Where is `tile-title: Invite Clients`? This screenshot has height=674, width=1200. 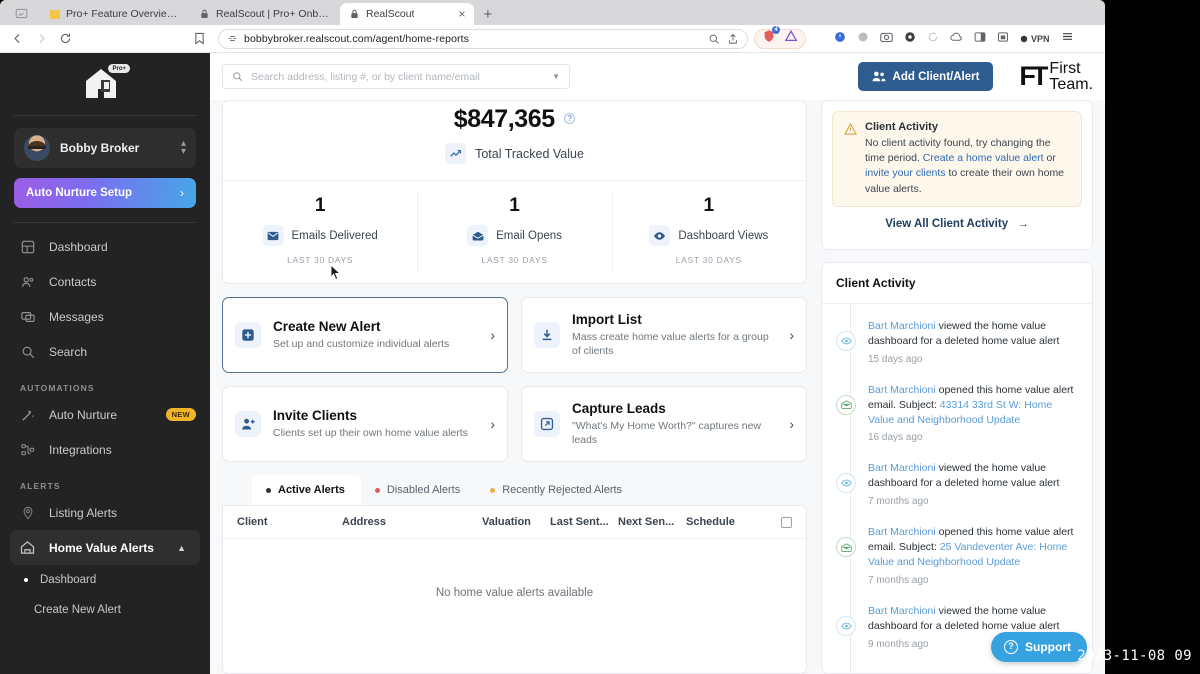 tile-title: Invite Clients is located at coordinates (315, 415).